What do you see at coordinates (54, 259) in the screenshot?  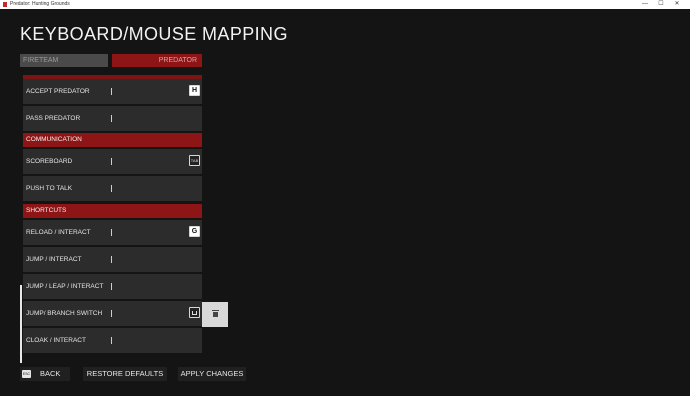 I see `binding-label: JUMP / INTERACT` at bounding box center [54, 259].